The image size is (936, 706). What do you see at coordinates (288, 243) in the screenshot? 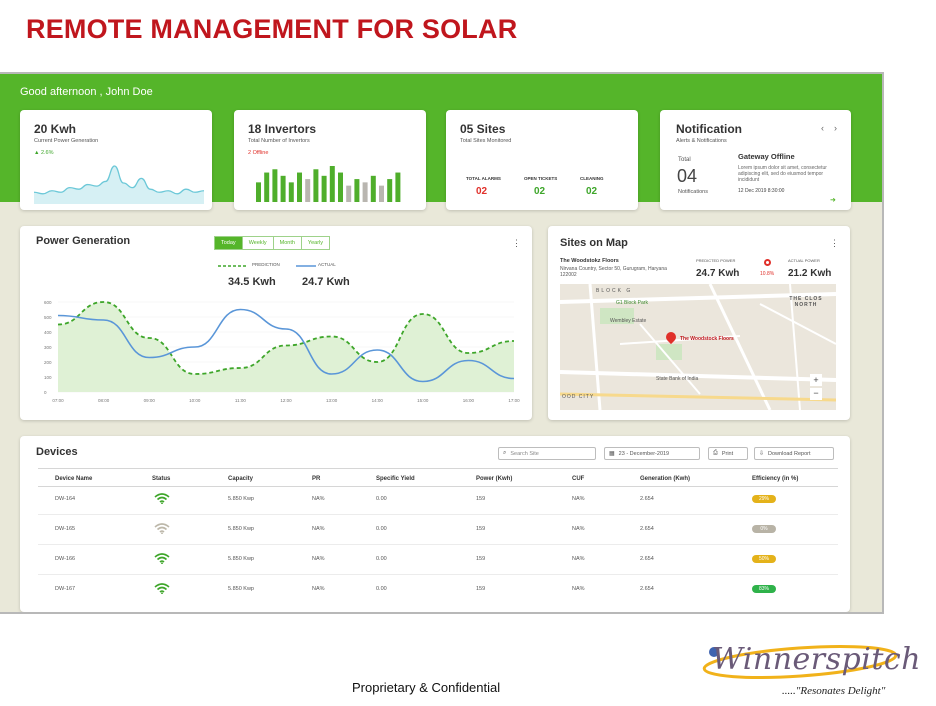
I see `tab-month: Month` at bounding box center [288, 243].